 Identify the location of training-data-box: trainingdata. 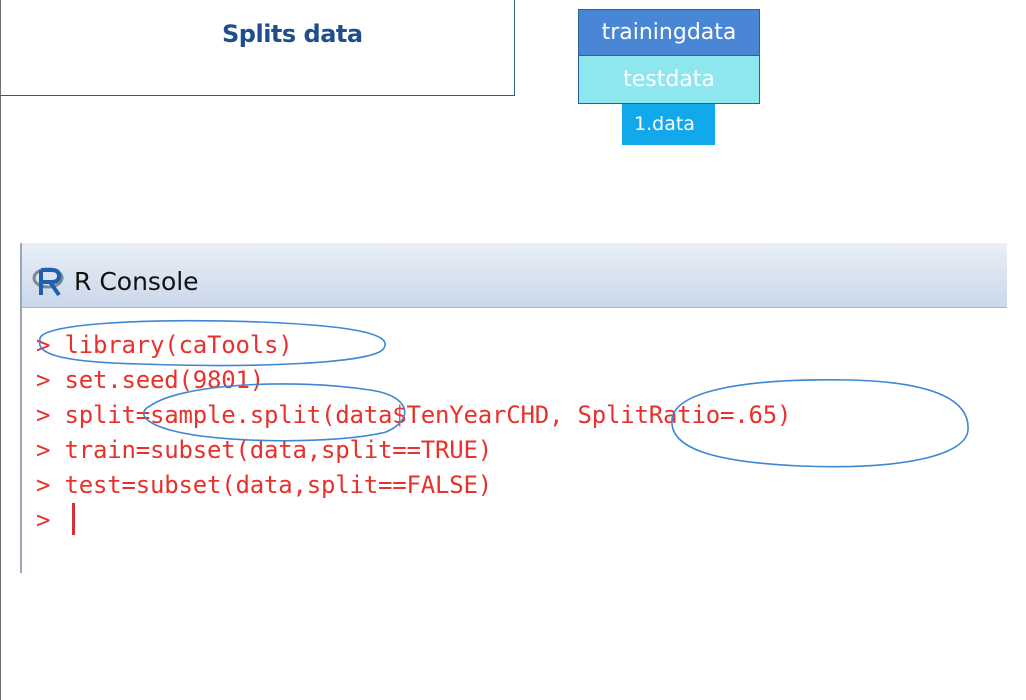
(669, 32).